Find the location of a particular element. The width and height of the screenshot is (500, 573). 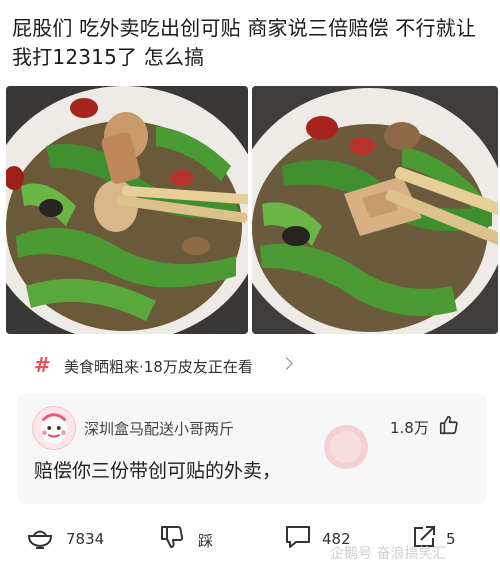

topic-link: # 美食晒粗来·18万皮友正在看 is located at coordinates (250, 366).